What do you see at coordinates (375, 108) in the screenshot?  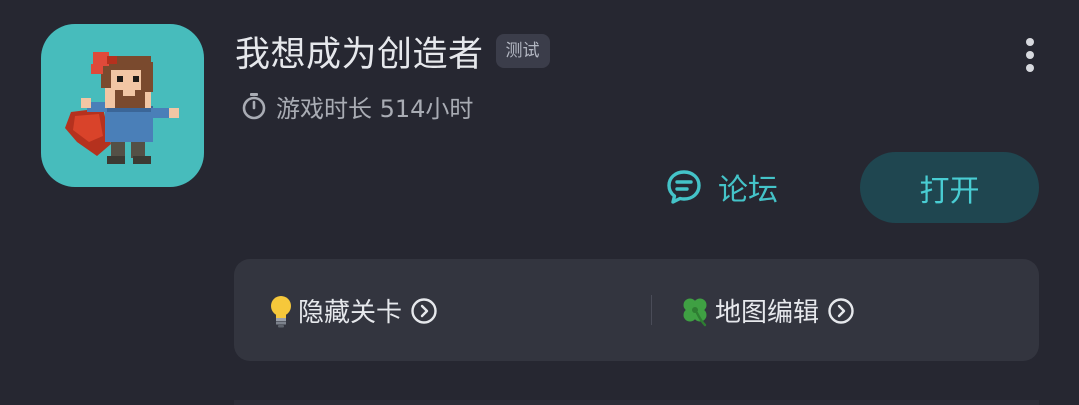 I see `playtime-text: 游戏时长 514小时` at bounding box center [375, 108].